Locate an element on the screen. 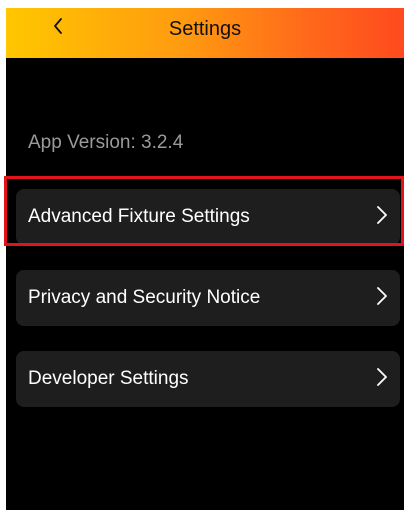 The width and height of the screenshot is (404, 510). menu-item-developer-settings: Developer Settings is located at coordinates (208, 379).